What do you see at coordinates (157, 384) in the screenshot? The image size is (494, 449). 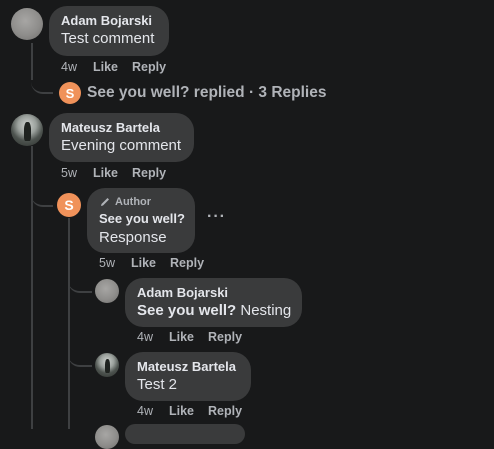 I see `comment-text: Test 2` at bounding box center [157, 384].